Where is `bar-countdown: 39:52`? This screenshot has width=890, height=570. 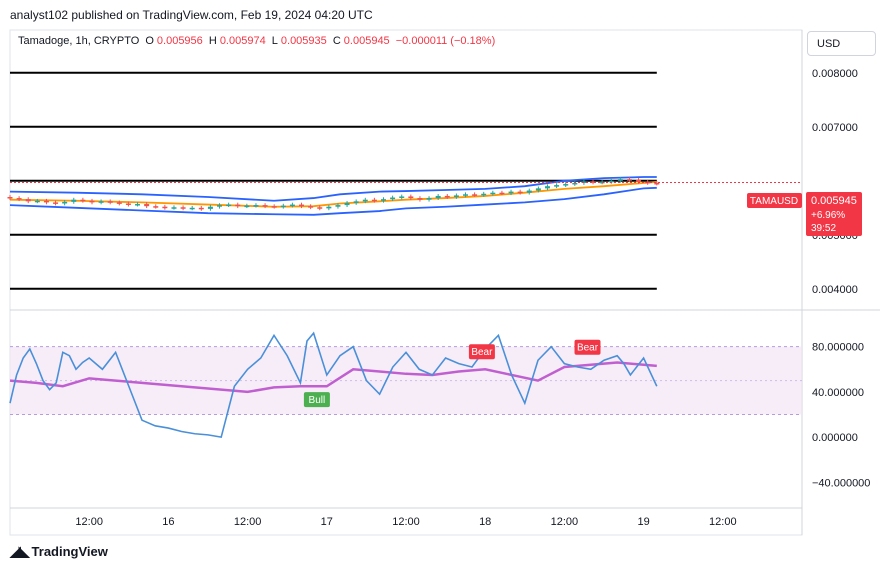
bar-countdown: 39:52 is located at coordinates (823, 228).